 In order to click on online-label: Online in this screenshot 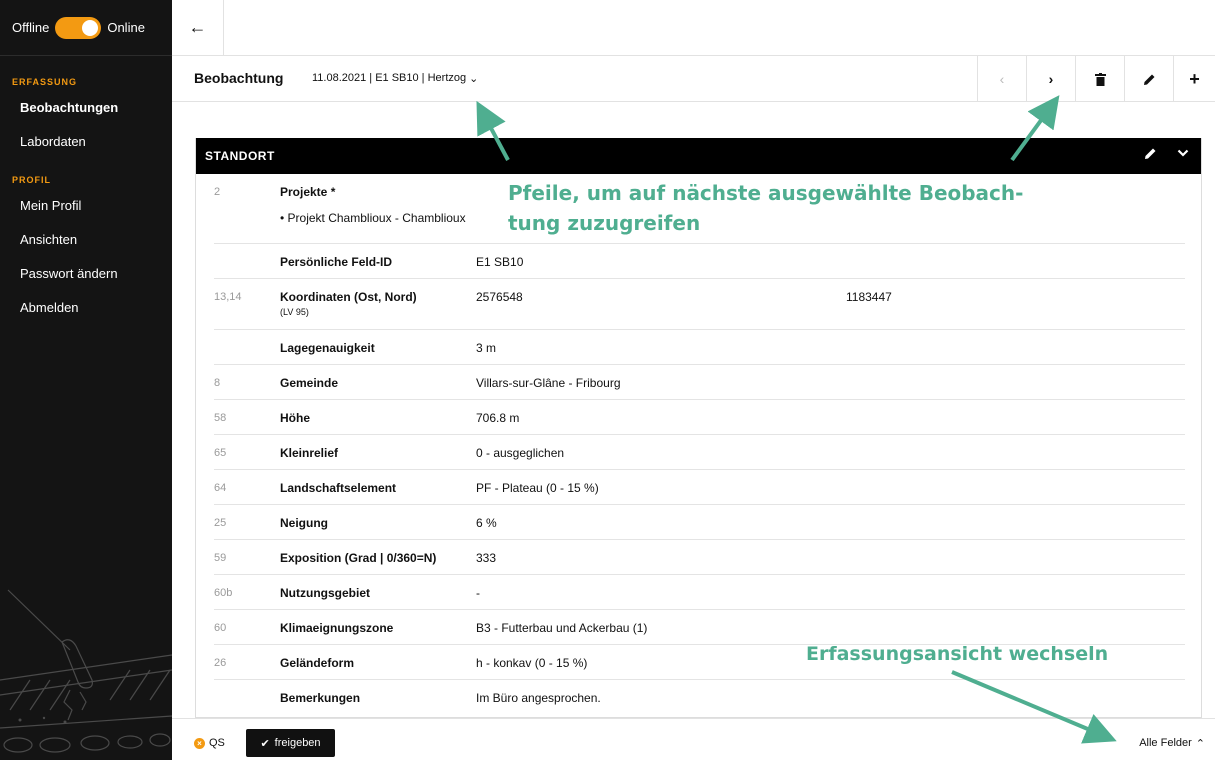, I will do `click(126, 27)`.